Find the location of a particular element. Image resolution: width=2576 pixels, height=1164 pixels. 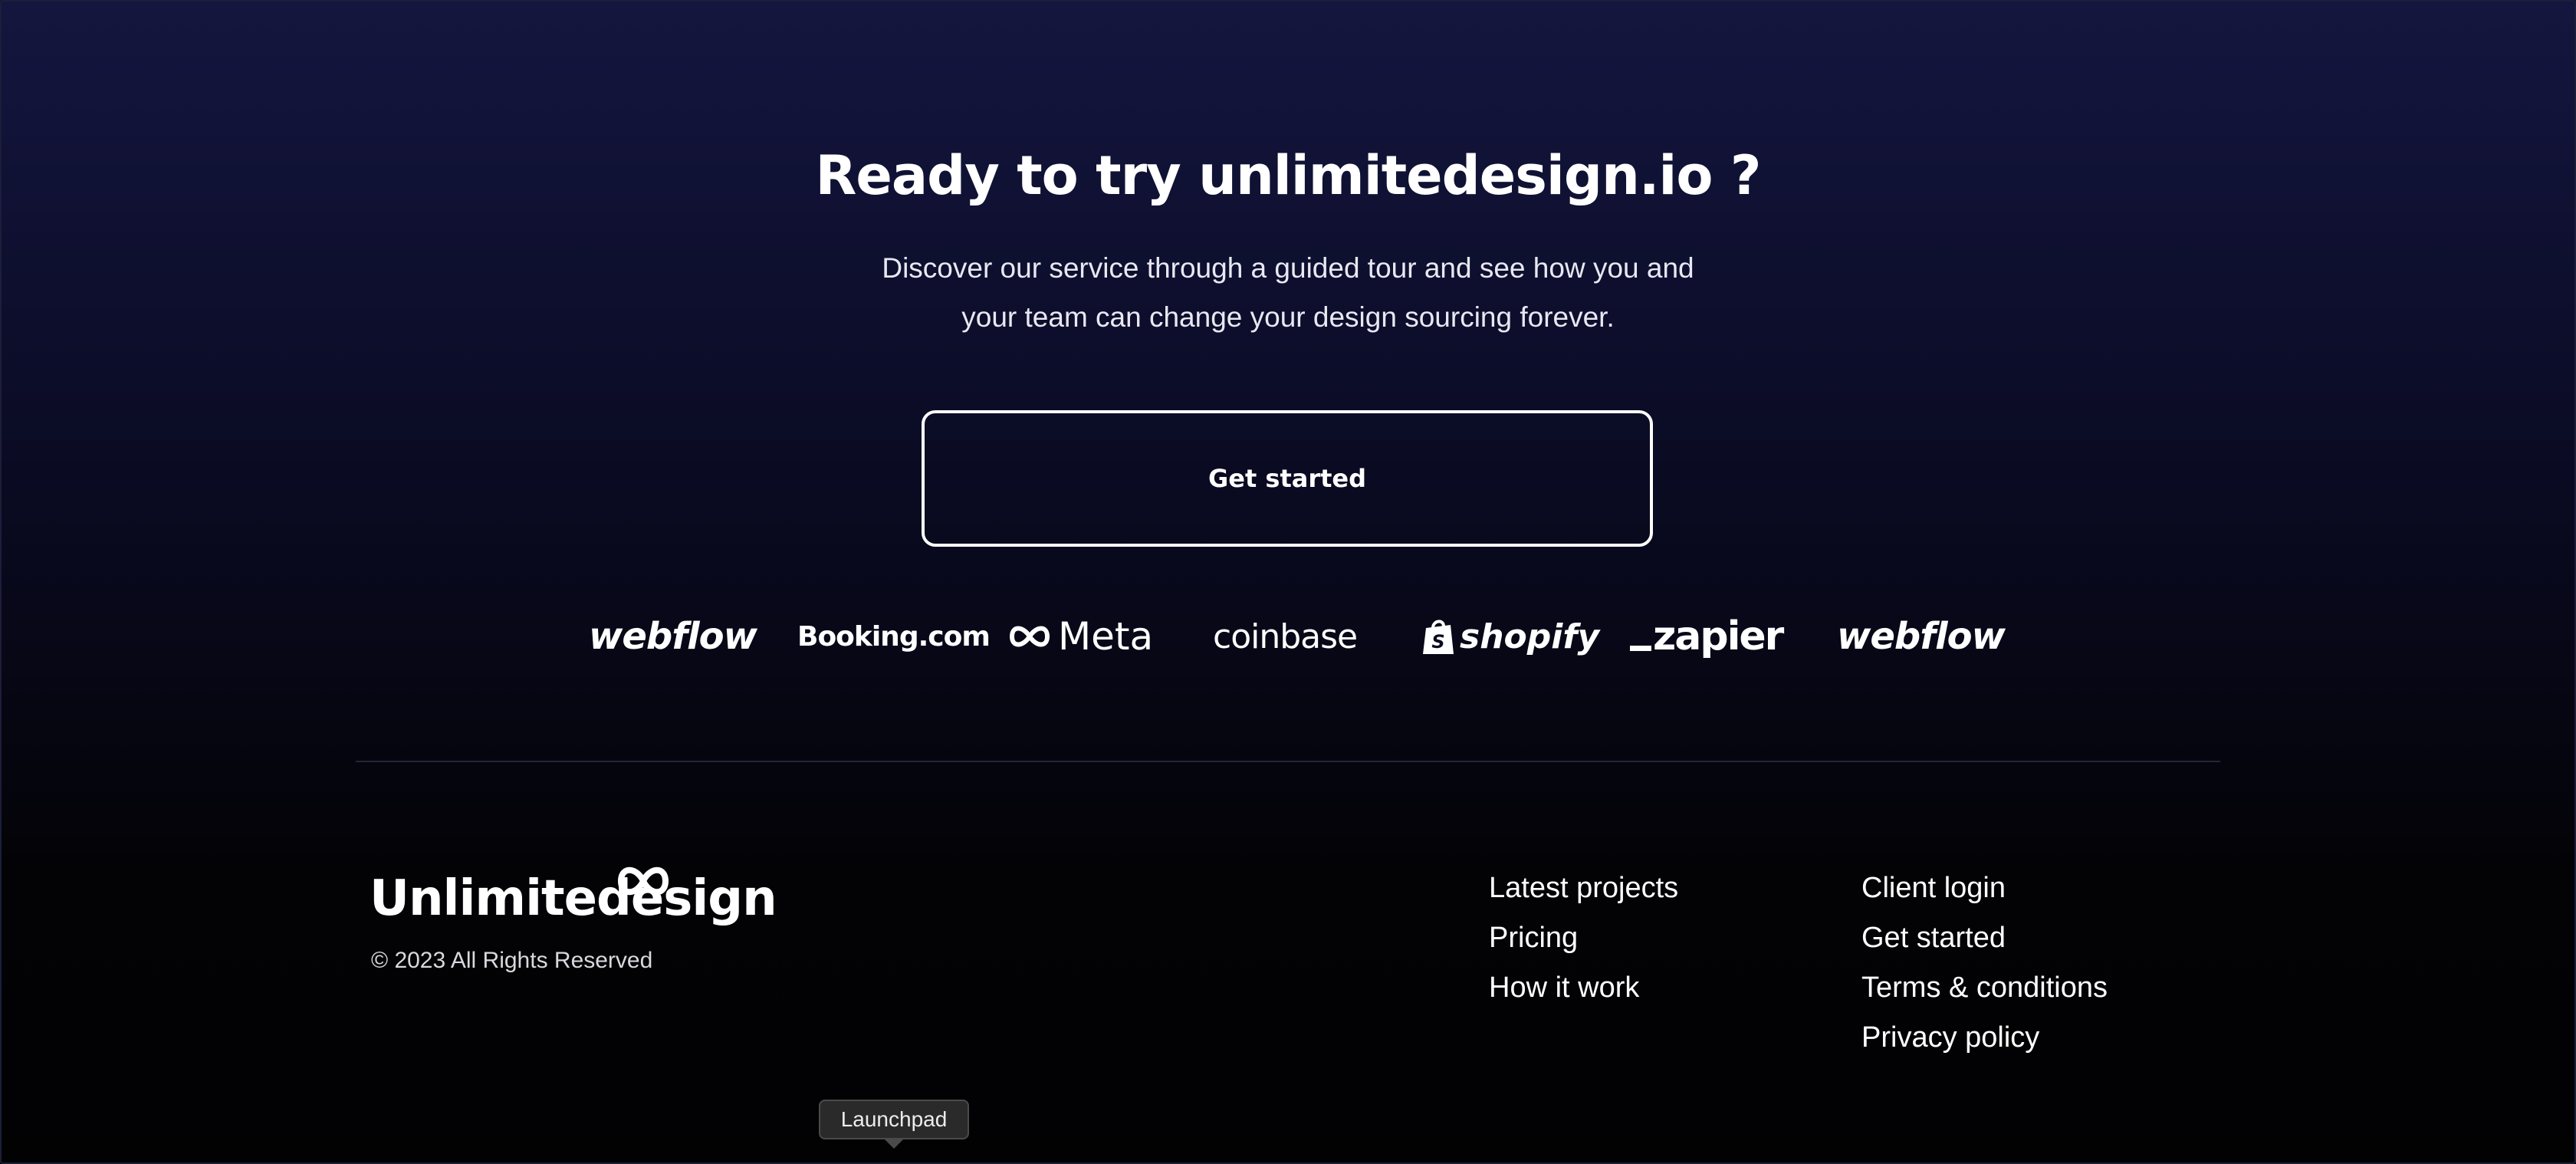

footer-links-primary: Latest projects Pricing How it work is located at coordinates (1583, 938).